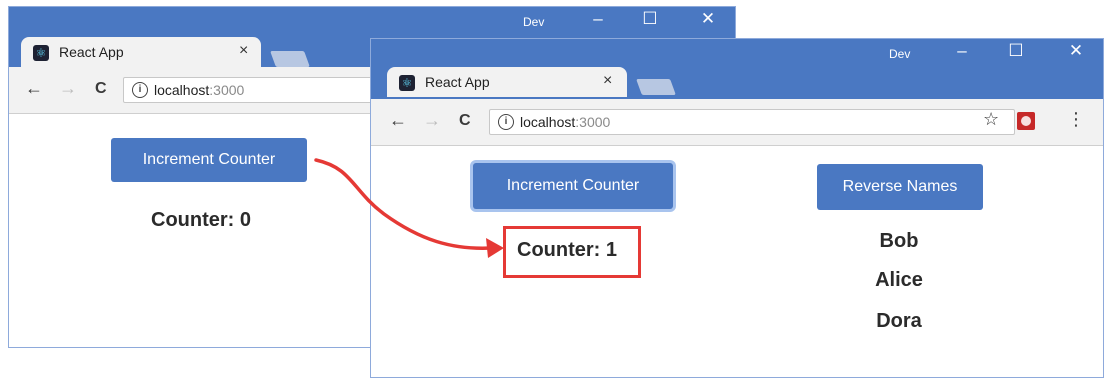  What do you see at coordinates (899, 241) in the screenshot?
I see `list-item: Bob` at bounding box center [899, 241].